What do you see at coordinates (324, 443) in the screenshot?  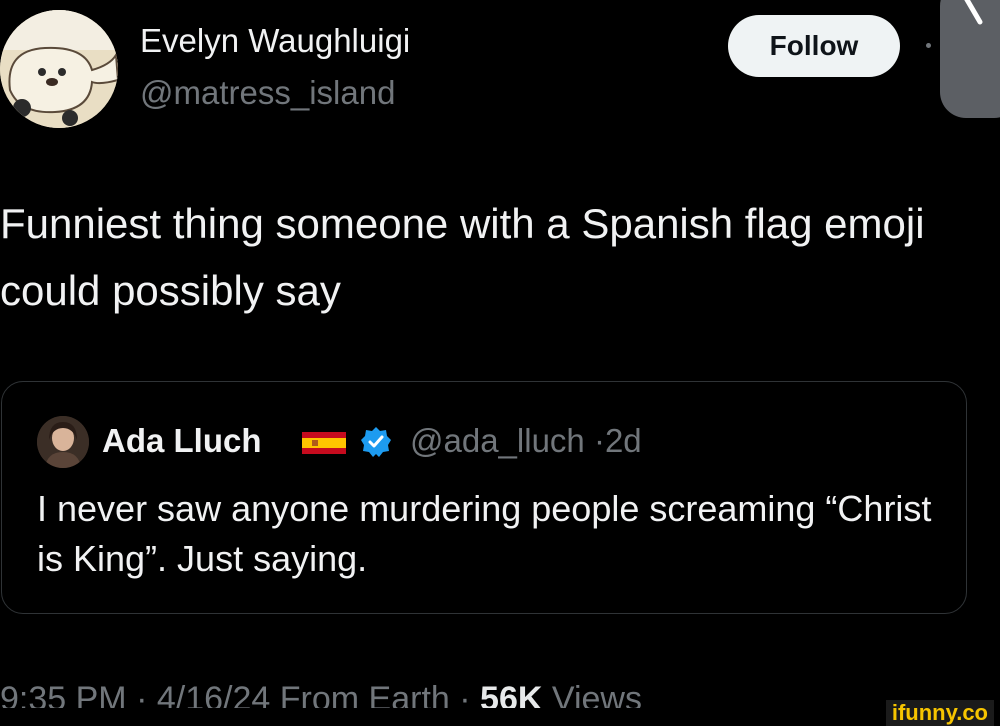 I see `spain-flag-icon` at bounding box center [324, 443].